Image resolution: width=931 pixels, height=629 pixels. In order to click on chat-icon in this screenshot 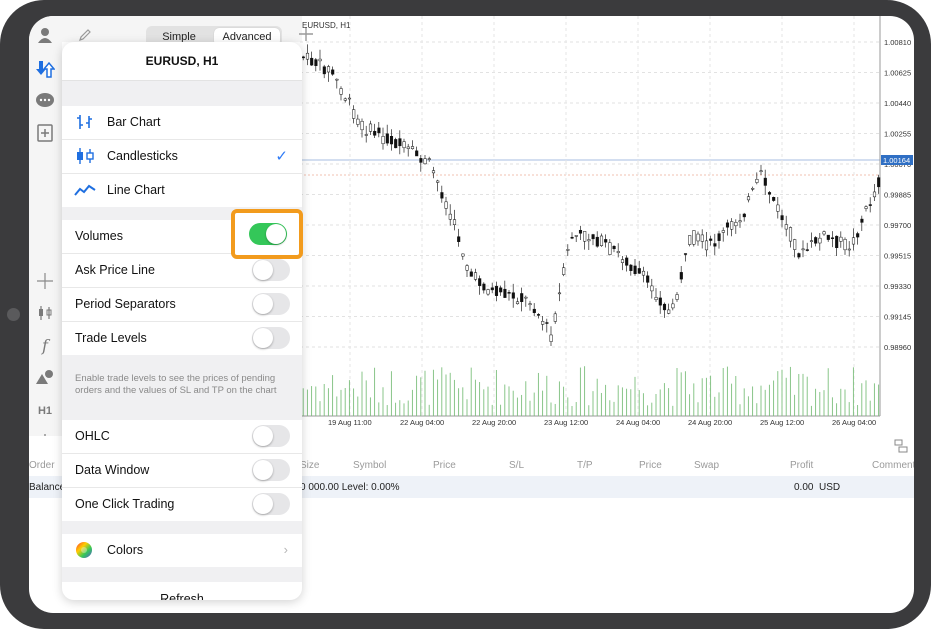, I will do `click(45, 101)`.